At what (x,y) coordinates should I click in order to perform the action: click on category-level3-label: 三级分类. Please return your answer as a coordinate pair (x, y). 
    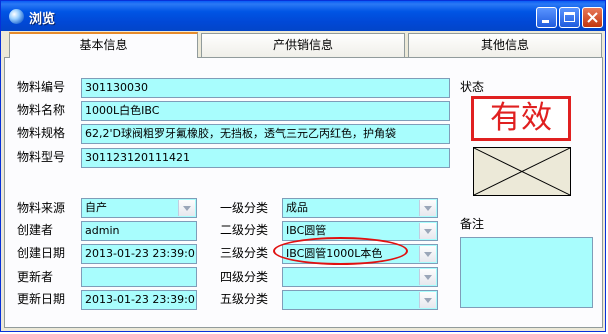
    Looking at the image, I should click on (244, 253).